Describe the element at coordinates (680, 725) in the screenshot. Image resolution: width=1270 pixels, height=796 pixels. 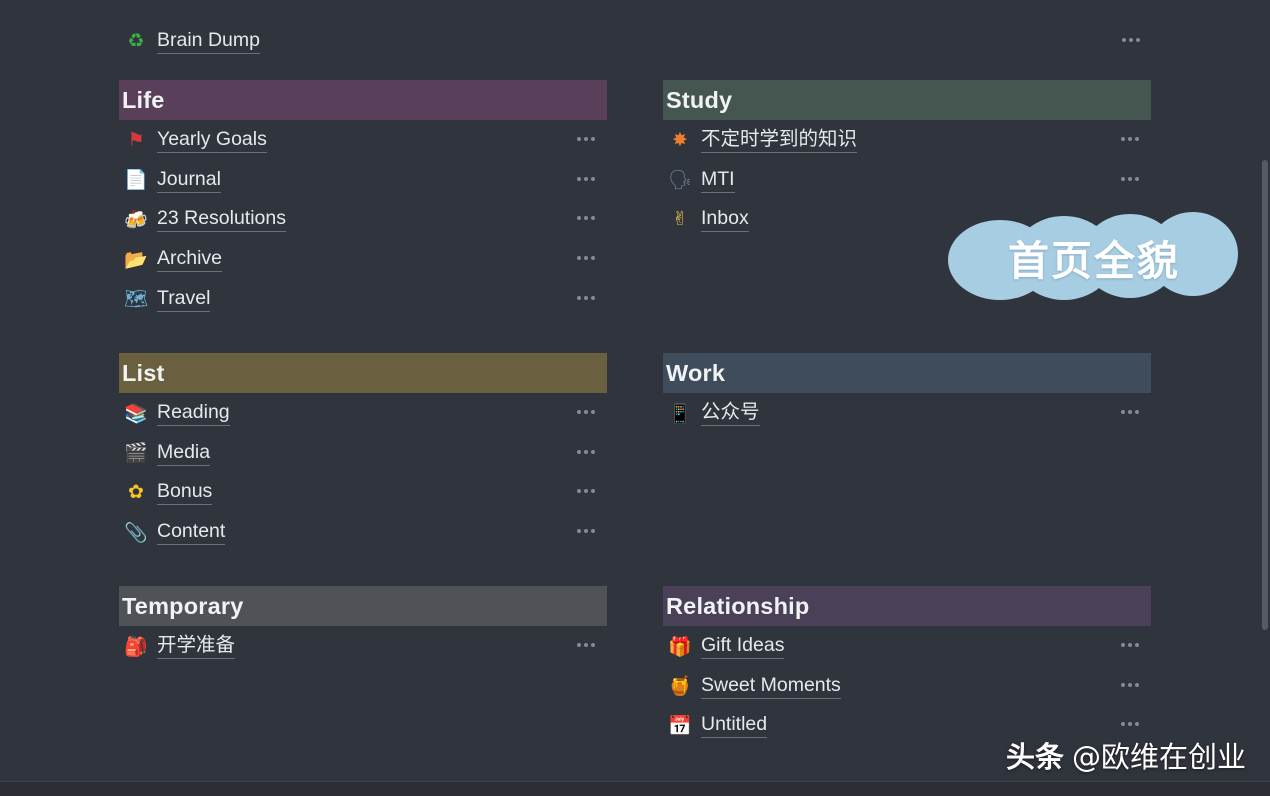
I see `calendar-icon: 📅` at that location.